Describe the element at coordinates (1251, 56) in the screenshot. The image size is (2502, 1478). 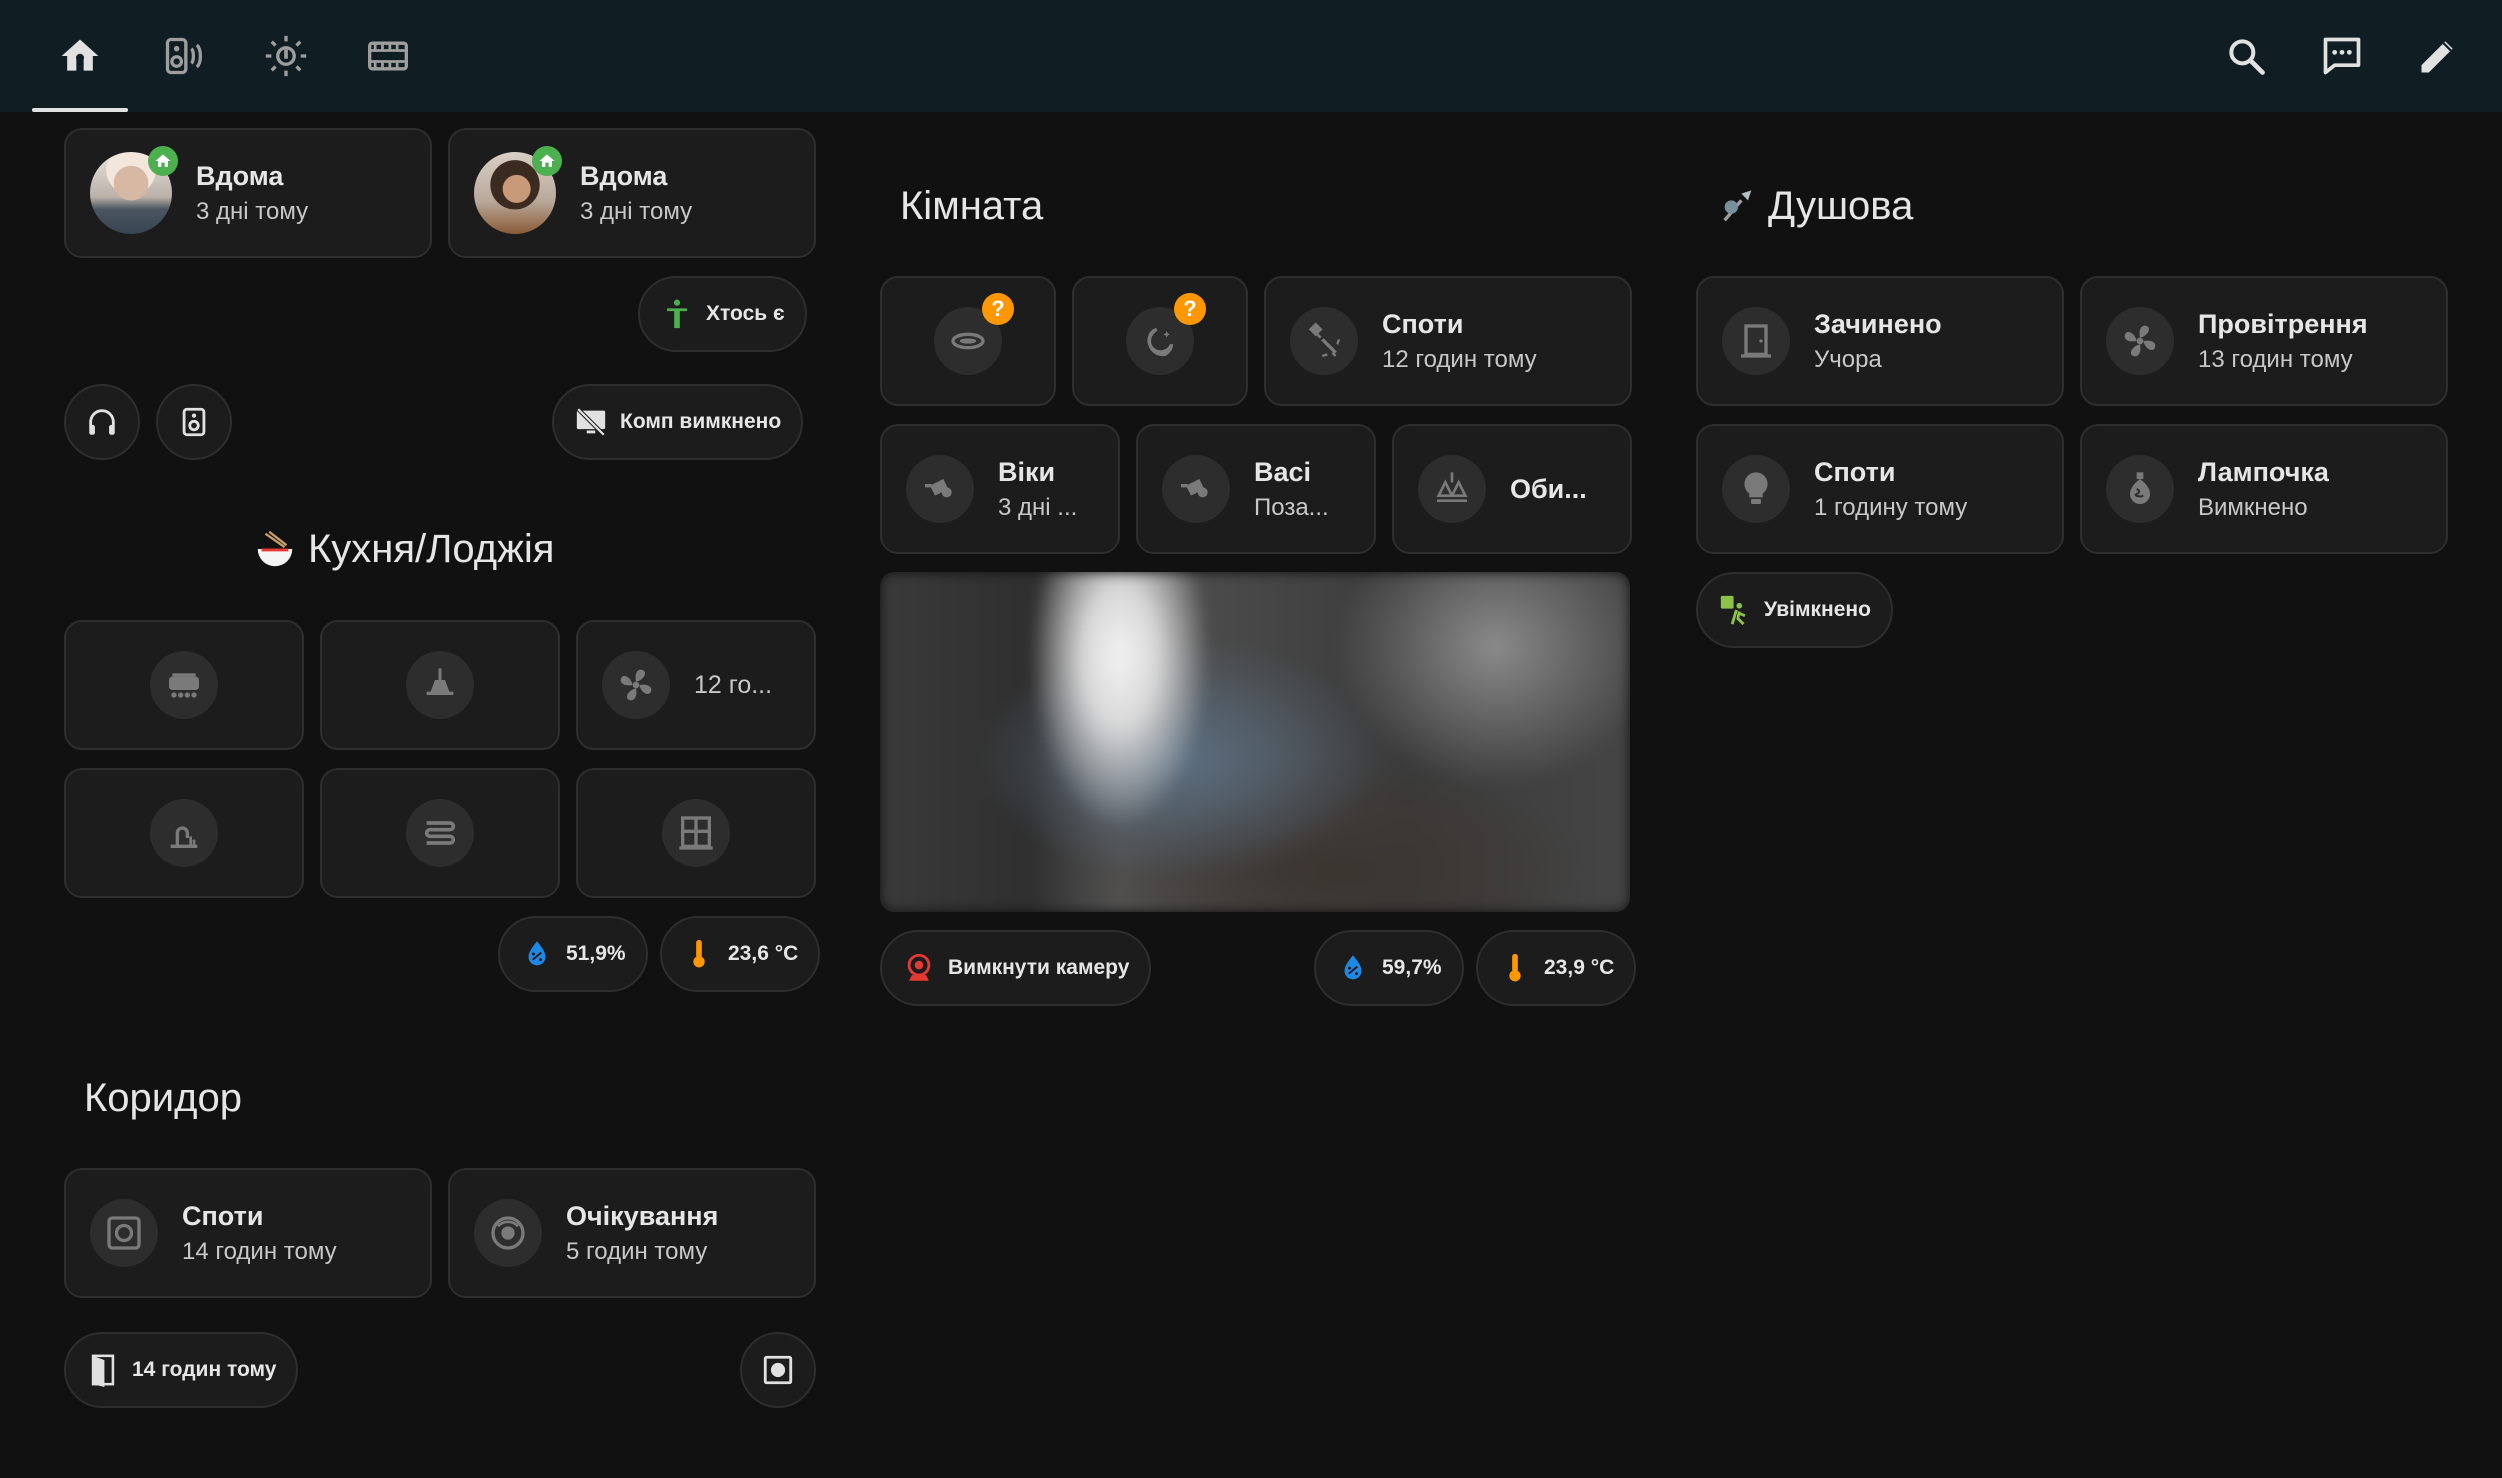
I see `top-app-bar` at that location.